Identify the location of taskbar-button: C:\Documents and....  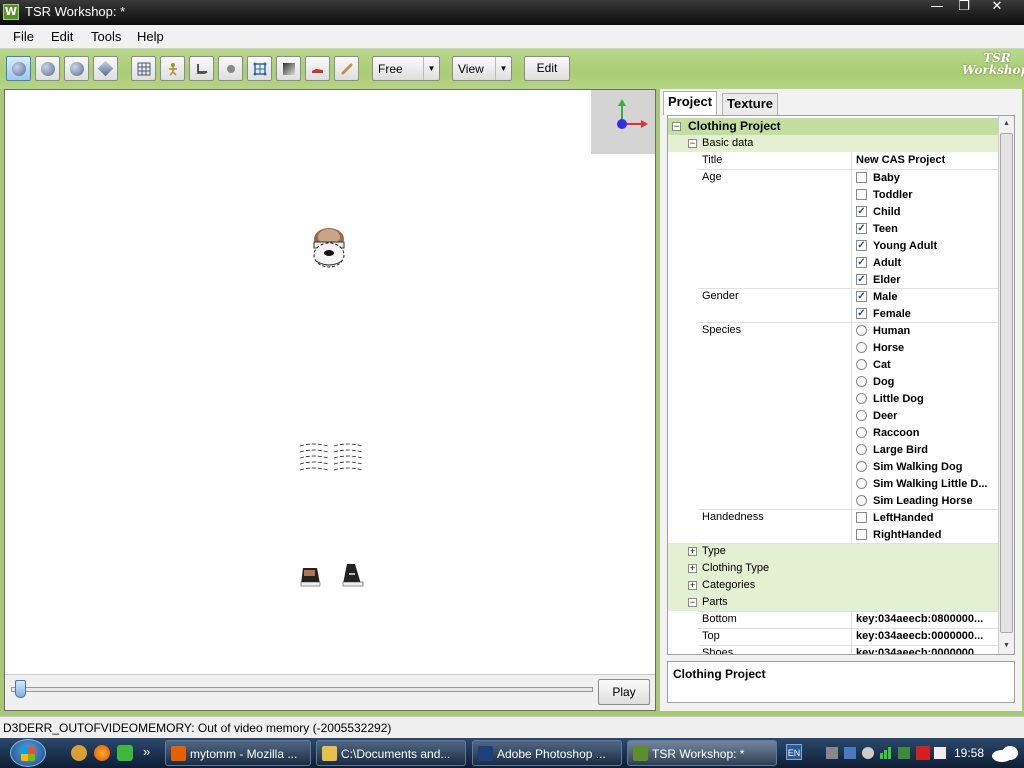
(391, 753).